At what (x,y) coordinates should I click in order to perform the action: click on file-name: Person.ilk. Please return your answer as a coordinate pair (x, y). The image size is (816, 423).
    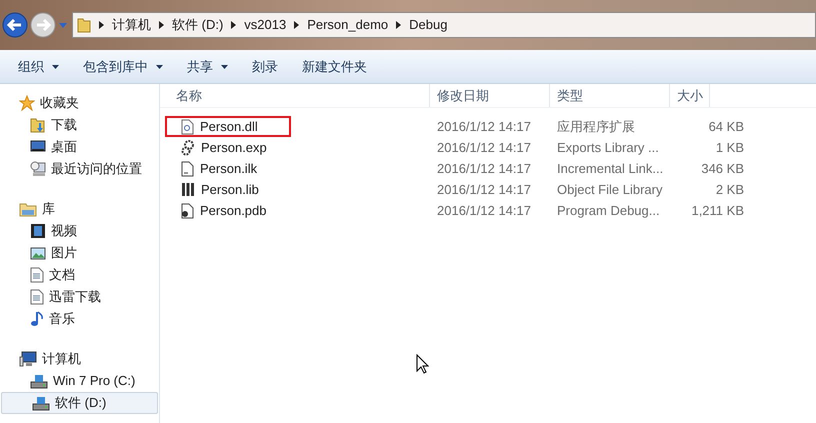
    Looking at the image, I should click on (229, 168).